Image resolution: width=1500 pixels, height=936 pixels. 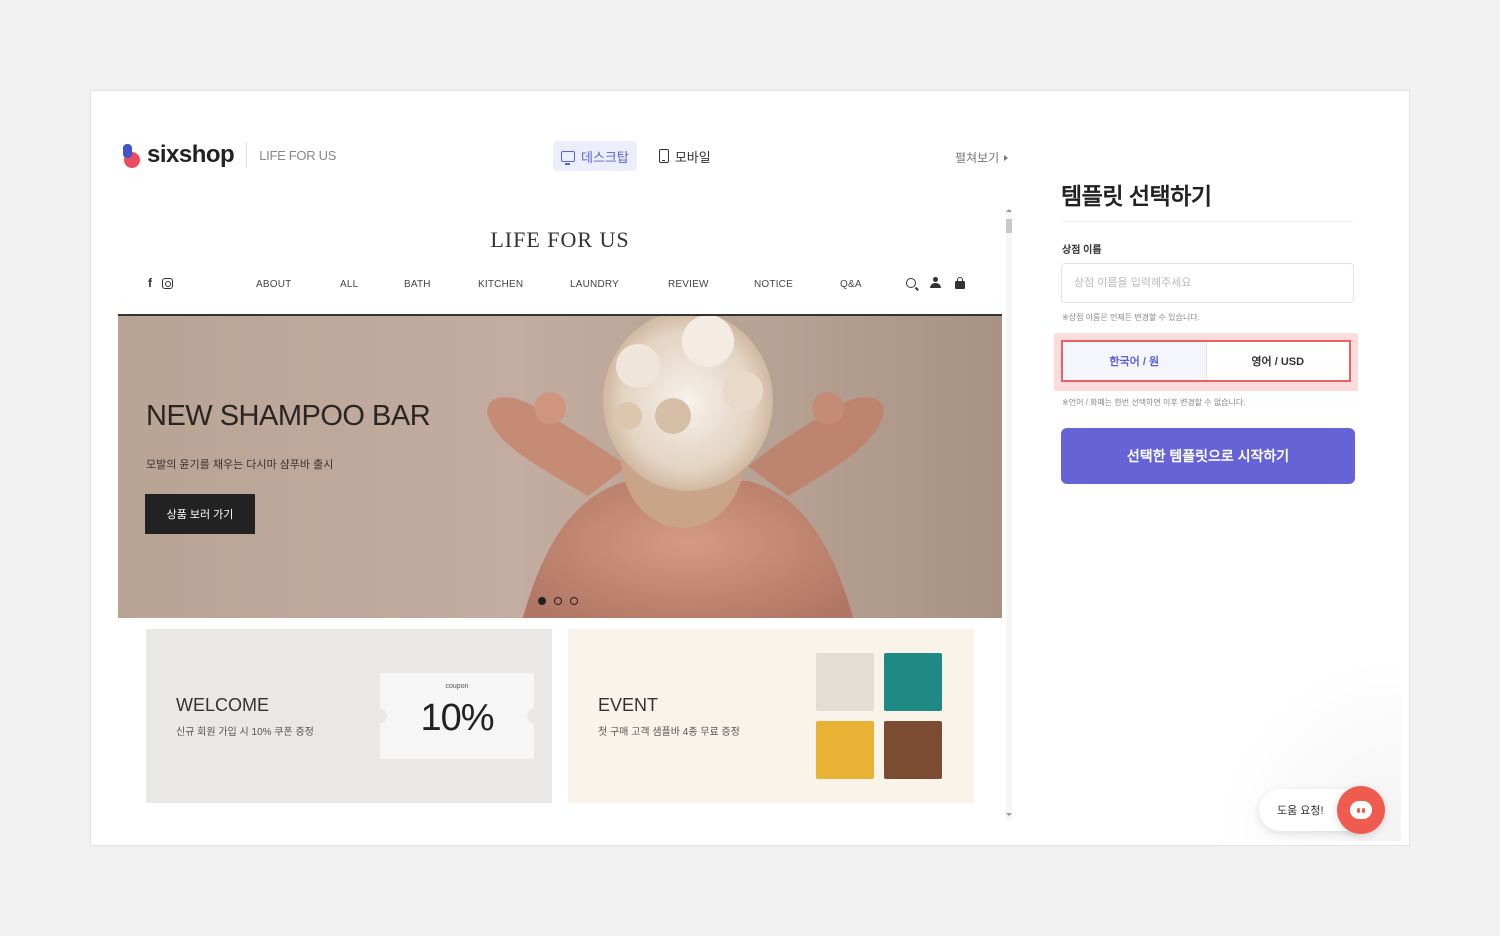 I want to click on nav-icons, so click(x=935, y=283).